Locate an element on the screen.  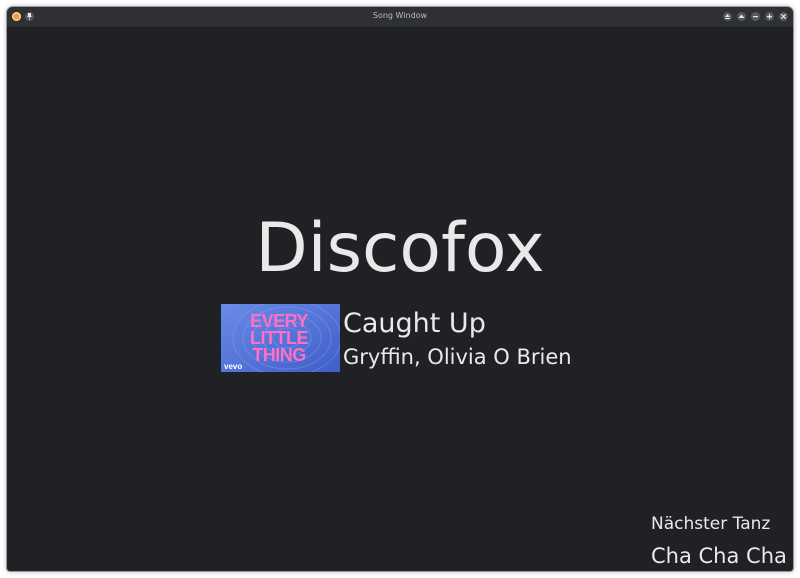
minimize-icon is located at coordinates (755, 16).